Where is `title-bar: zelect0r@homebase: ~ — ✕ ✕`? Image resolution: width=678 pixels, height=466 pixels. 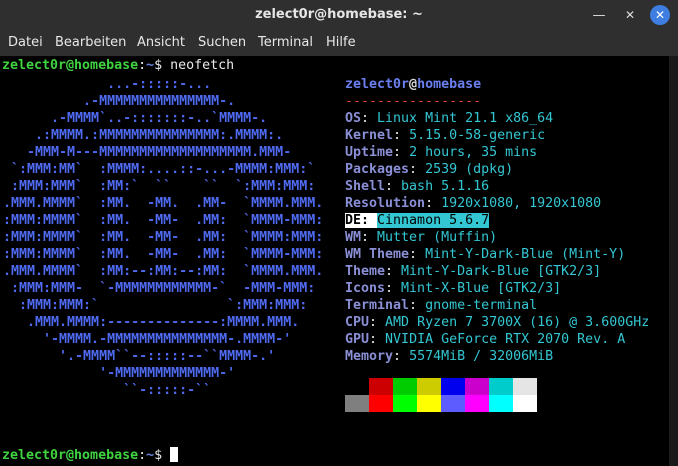
title-bar: zelect0r@homebase: ~ — ✕ ✕ is located at coordinates (339, 15).